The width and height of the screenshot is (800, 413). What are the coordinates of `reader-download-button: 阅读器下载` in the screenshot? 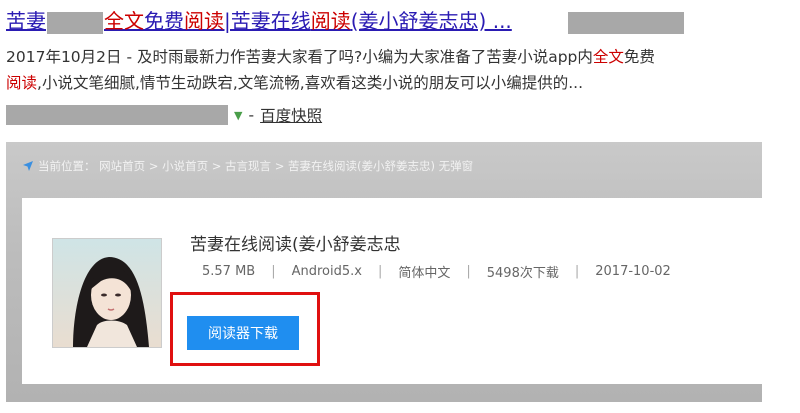 It's located at (243, 333).